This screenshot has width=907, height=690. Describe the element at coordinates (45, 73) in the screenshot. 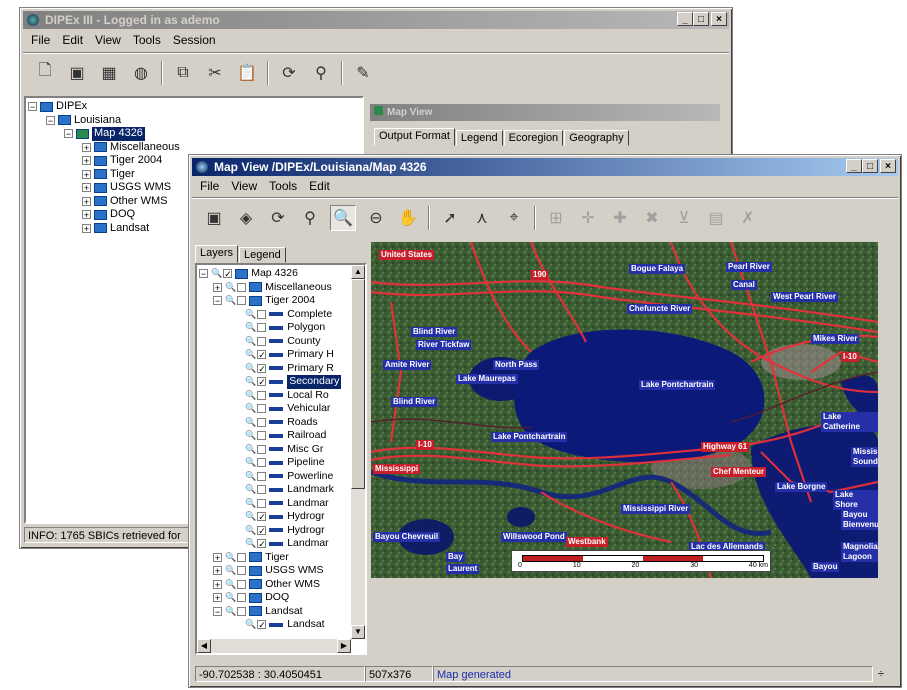

I see `new-document-icon: 🗋` at that location.